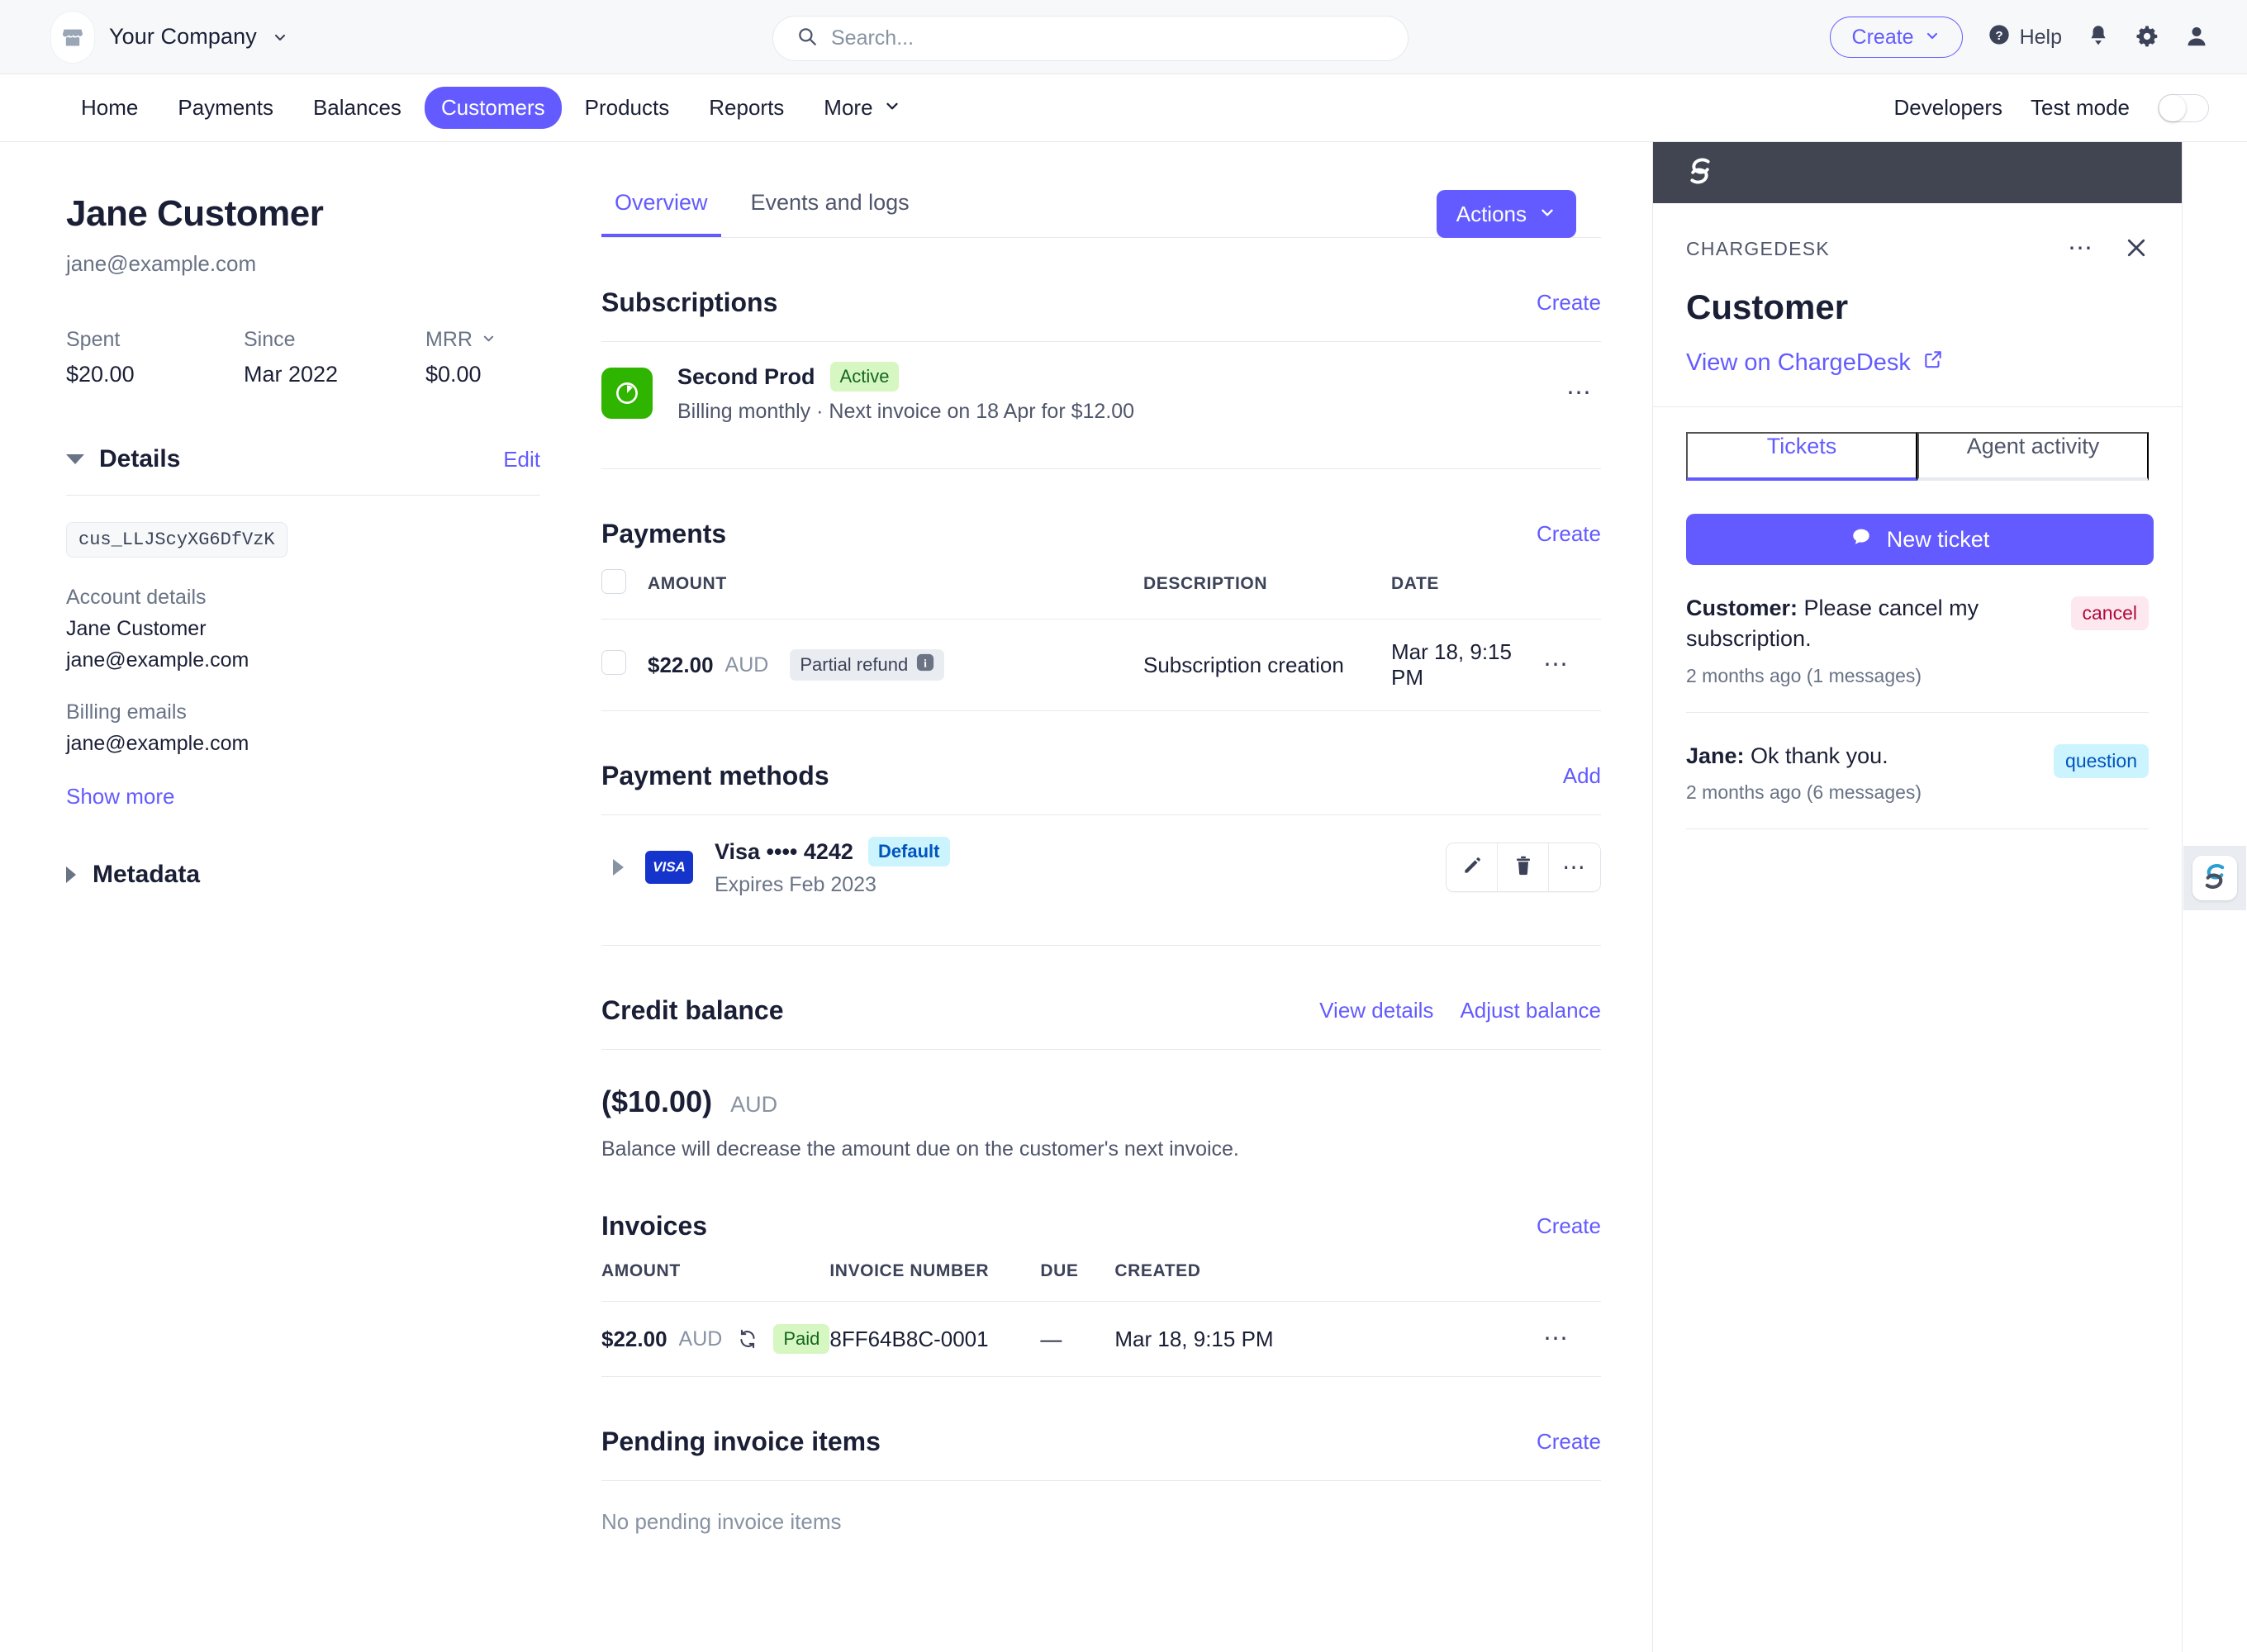 Image resolution: width=2247 pixels, height=1652 pixels. What do you see at coordinates (1101, 1102) in the screenshot?
I see `credit-balance-amount-row: ($10.00) AUD` at bounding box center [1101, 1102].